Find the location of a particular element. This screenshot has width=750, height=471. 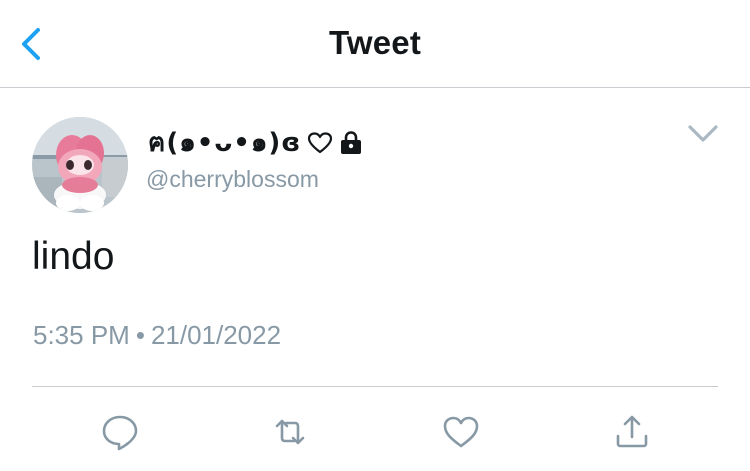

divider is located at coordinates (375, 386).